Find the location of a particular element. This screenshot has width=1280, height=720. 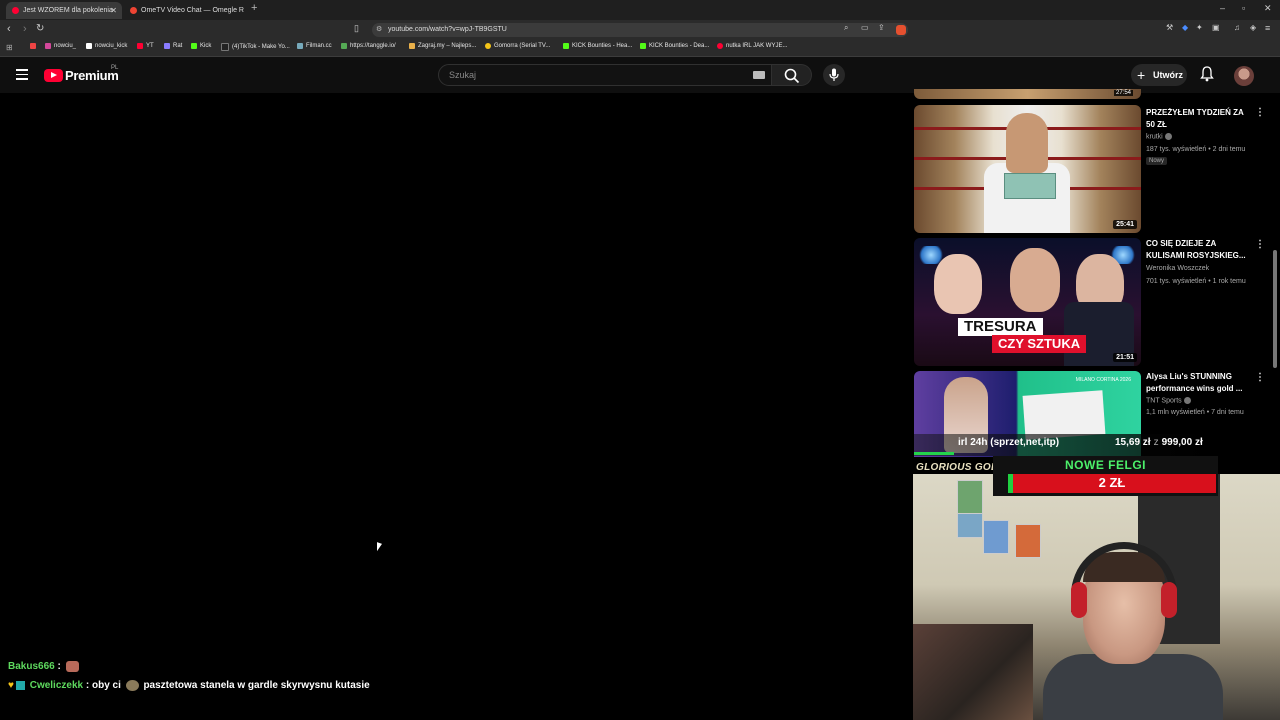

youtube-premium-logo: Premium PL is located at coordinates (81, 74).